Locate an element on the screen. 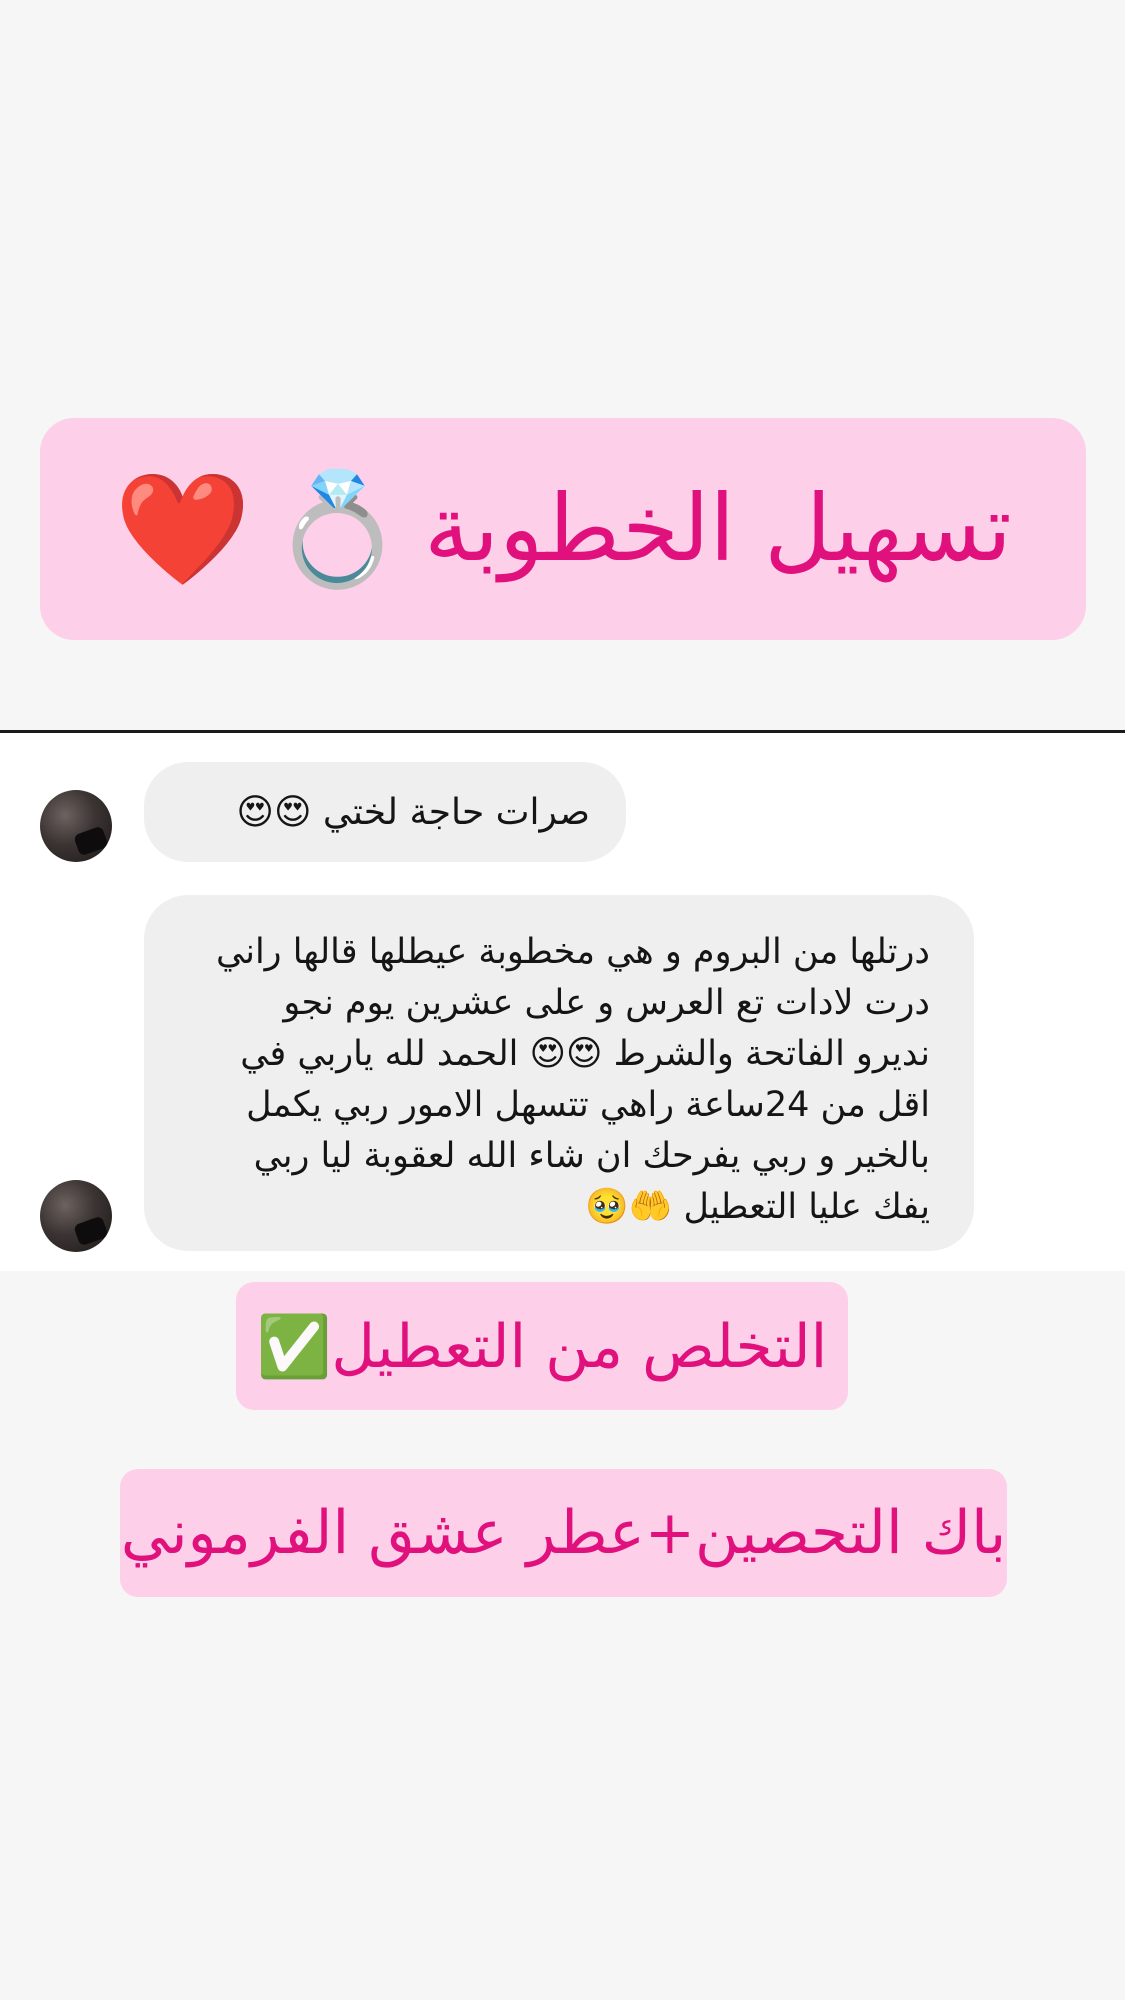  headline-text: تسهيل الخطوبة is located at coordinates (718, 528).